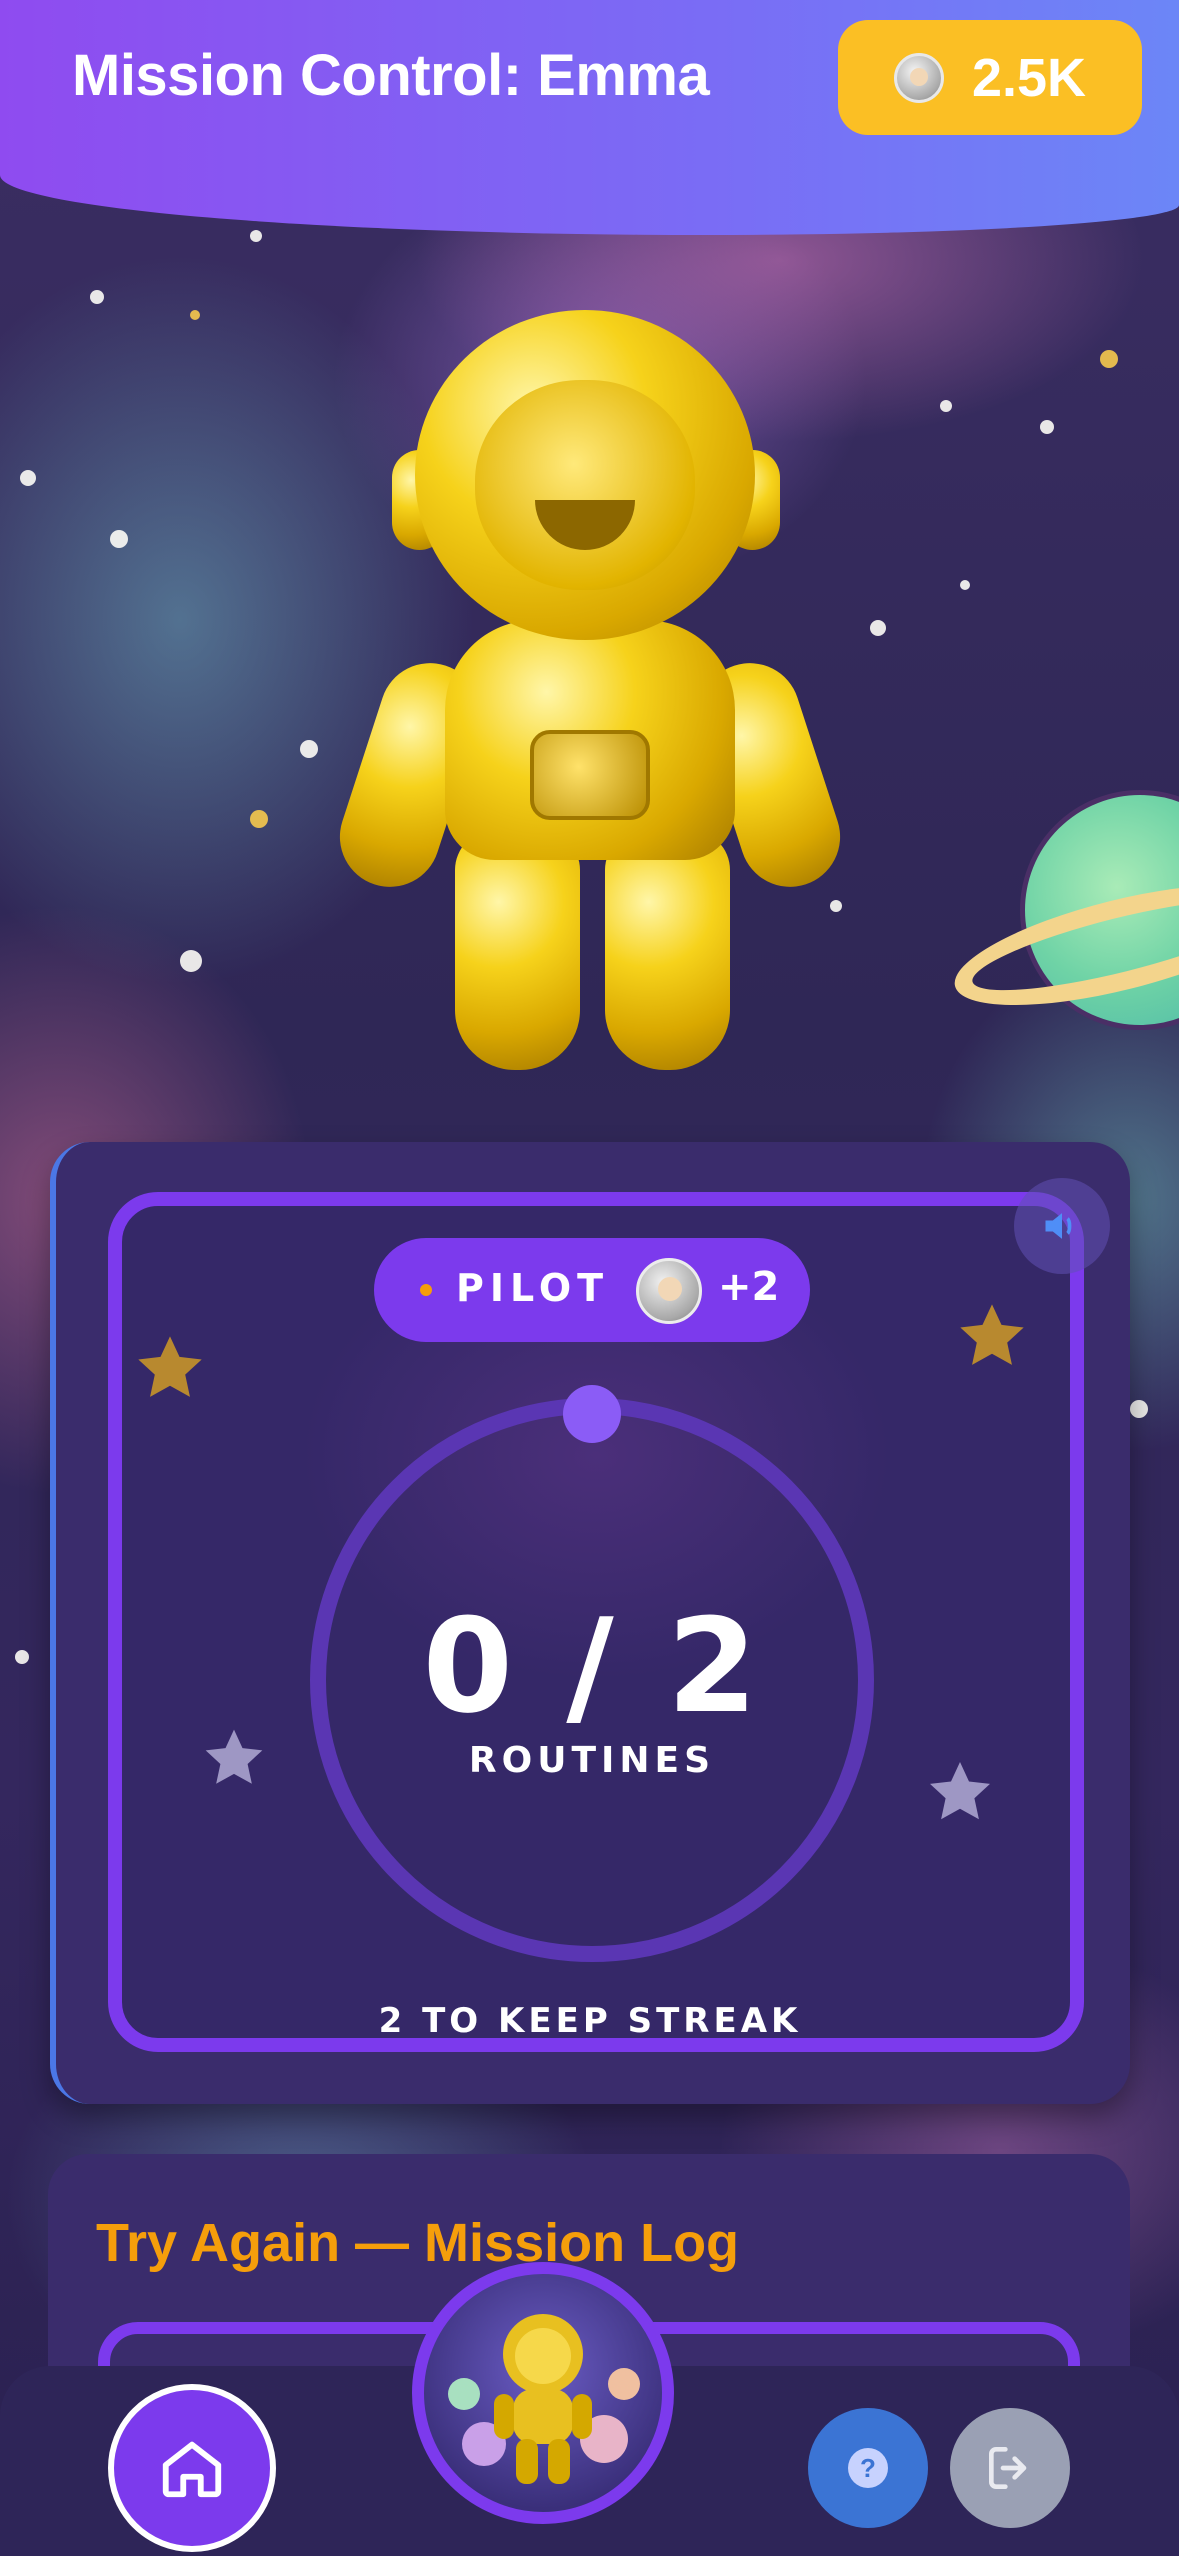  What do you see at coordinates (749, 1287) in the screenshot?
I see `crew-extra-count: +2` at bounding box center [749, 1287].